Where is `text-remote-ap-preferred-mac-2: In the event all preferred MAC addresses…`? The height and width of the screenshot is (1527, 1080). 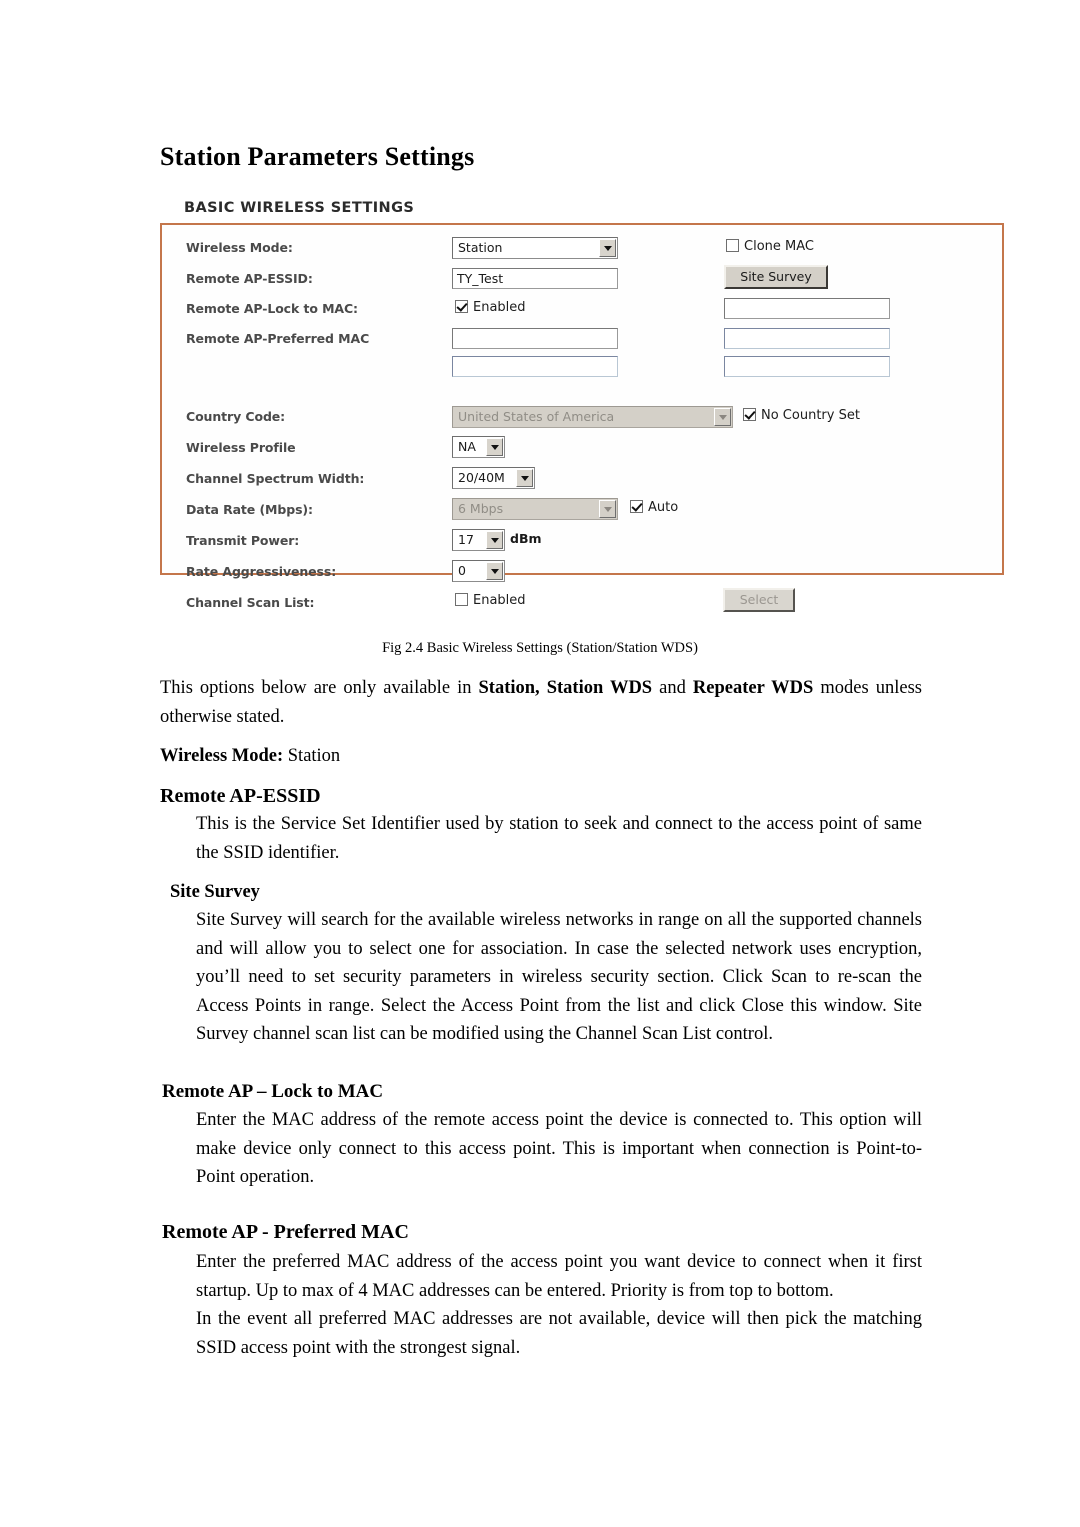
text-remote-ap-preferred-mac-2: In the event all preferred MAC addresses… is located at coordinates (559, 1333).